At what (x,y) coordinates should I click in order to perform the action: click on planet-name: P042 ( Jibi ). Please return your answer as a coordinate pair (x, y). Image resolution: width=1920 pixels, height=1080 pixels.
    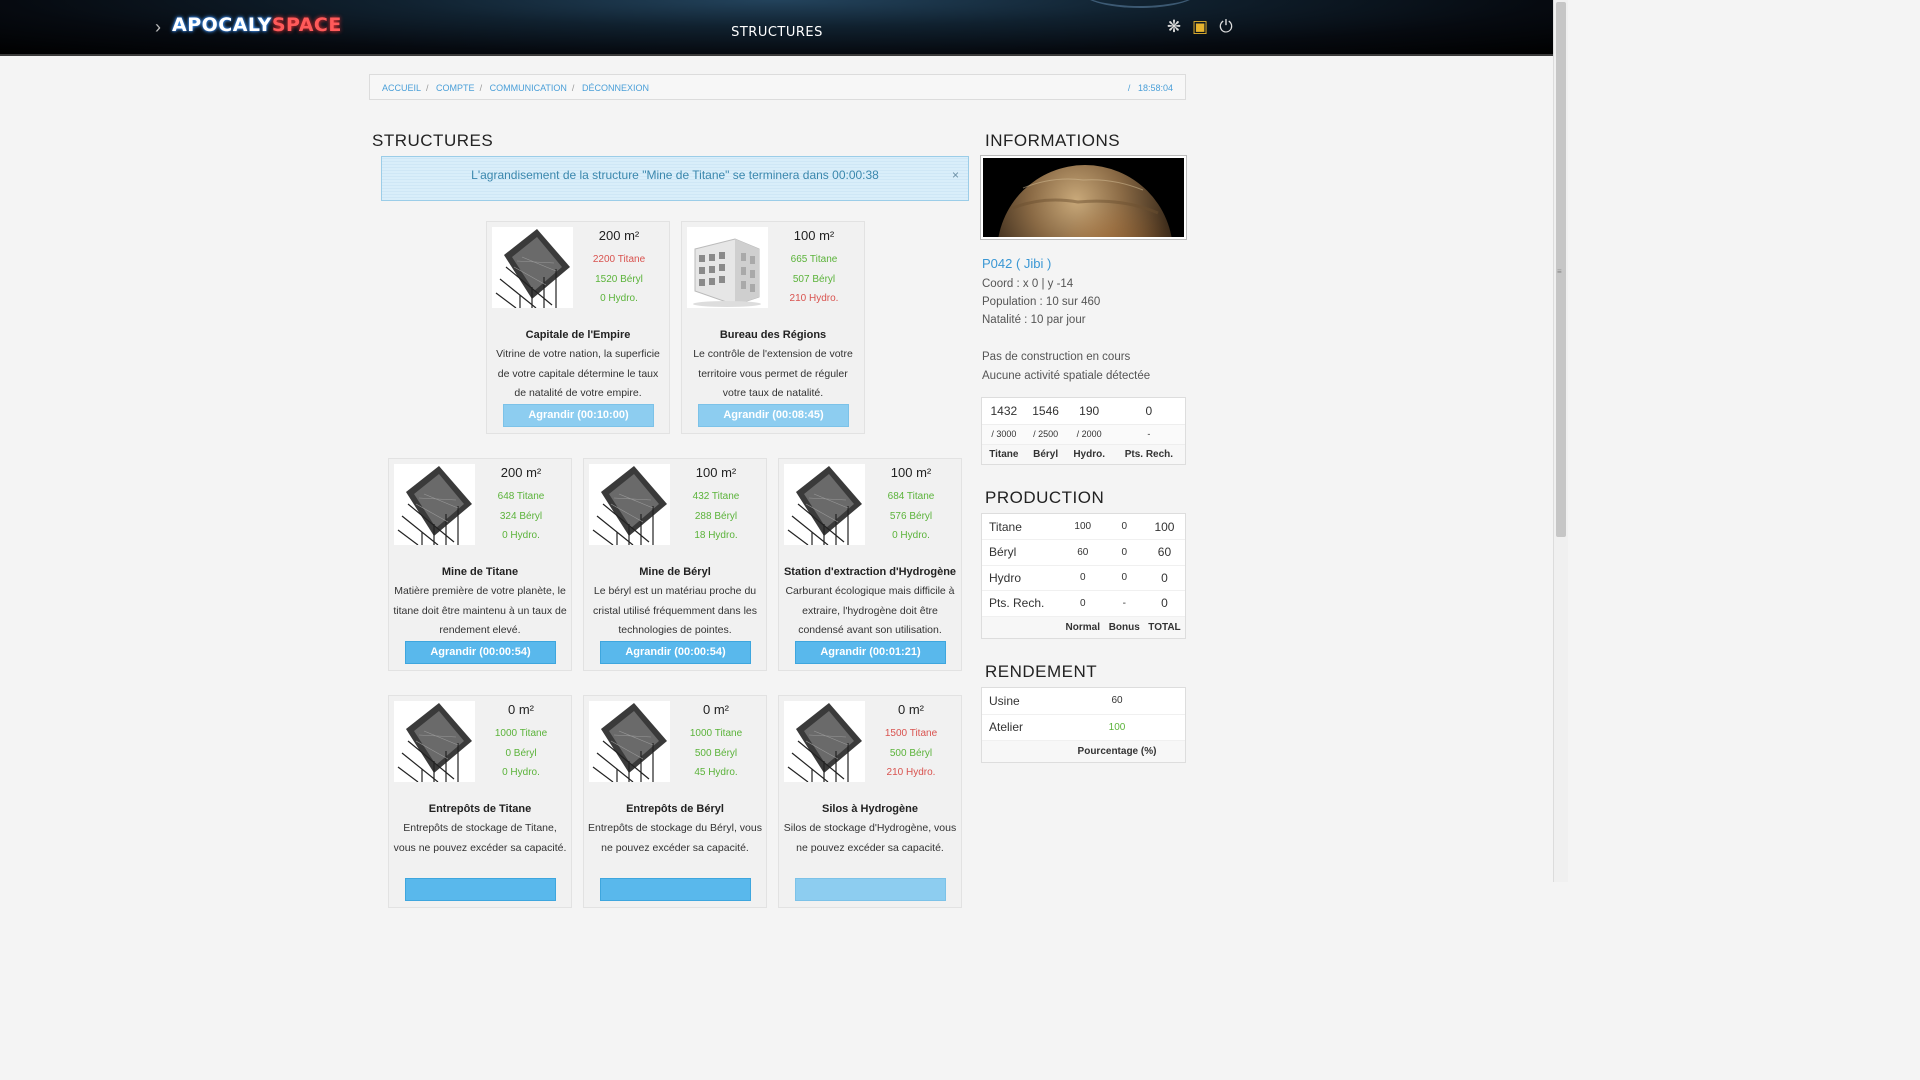
    Looking at the image, I should click on (1016, 263).